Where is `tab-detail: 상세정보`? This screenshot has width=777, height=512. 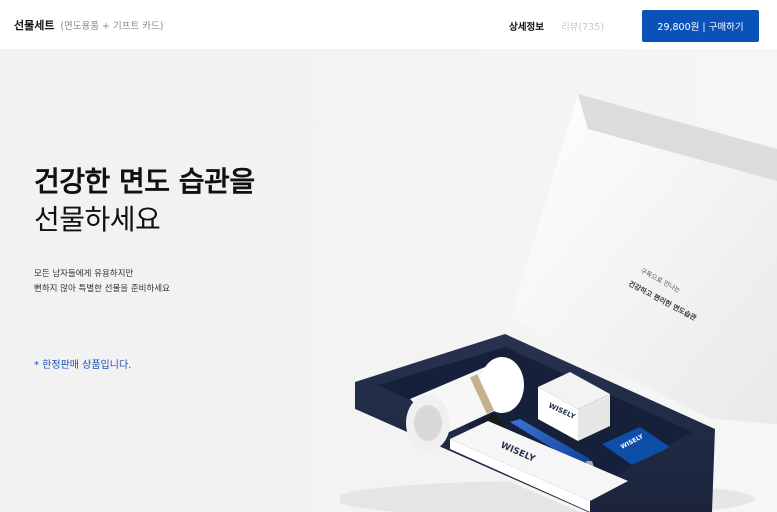
tab-detail: 상세정보 is located at coordinates (526, 26).